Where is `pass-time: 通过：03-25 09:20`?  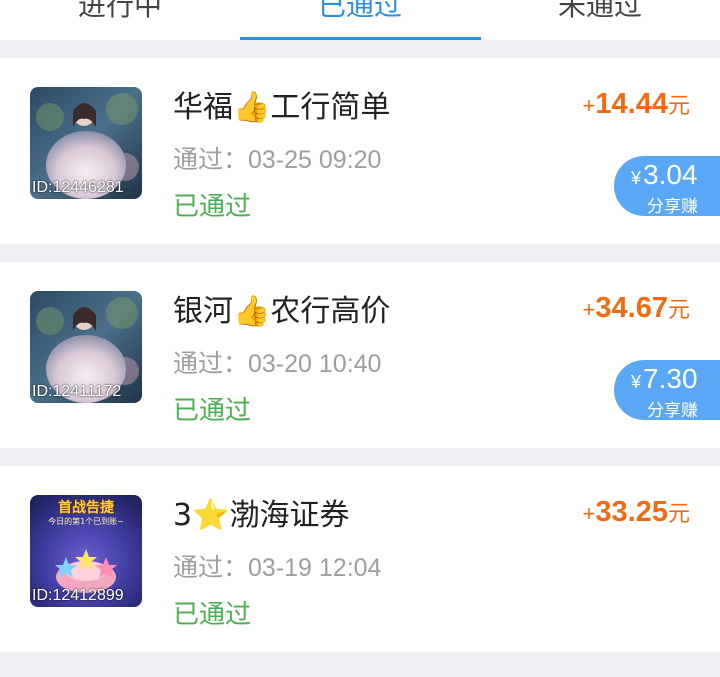 pass-time: 通过：03-25 09:20 is located at coordinates (277, 160).